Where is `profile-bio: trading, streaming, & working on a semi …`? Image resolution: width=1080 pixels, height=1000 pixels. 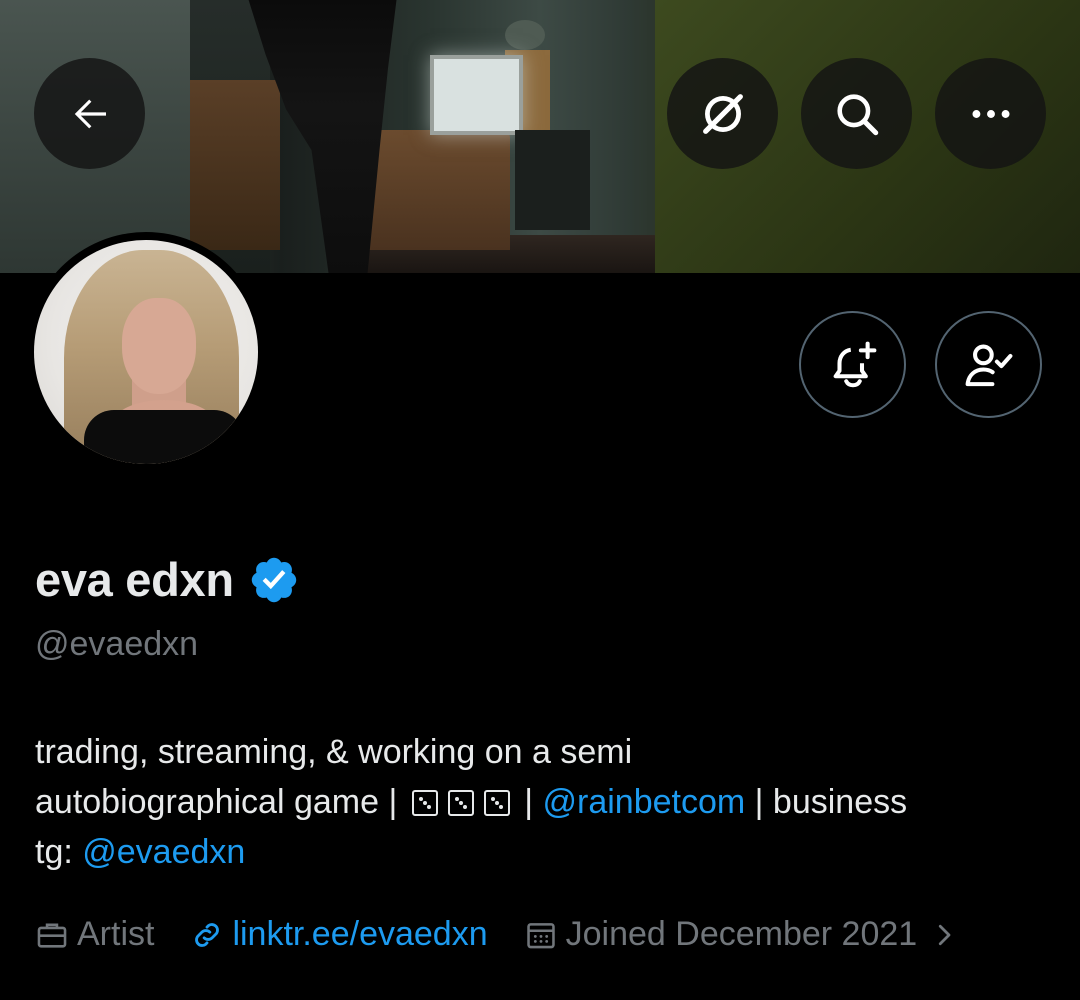 profile-bio: trading, streaming, & working on a semi … is located at coordinates (545, 802).